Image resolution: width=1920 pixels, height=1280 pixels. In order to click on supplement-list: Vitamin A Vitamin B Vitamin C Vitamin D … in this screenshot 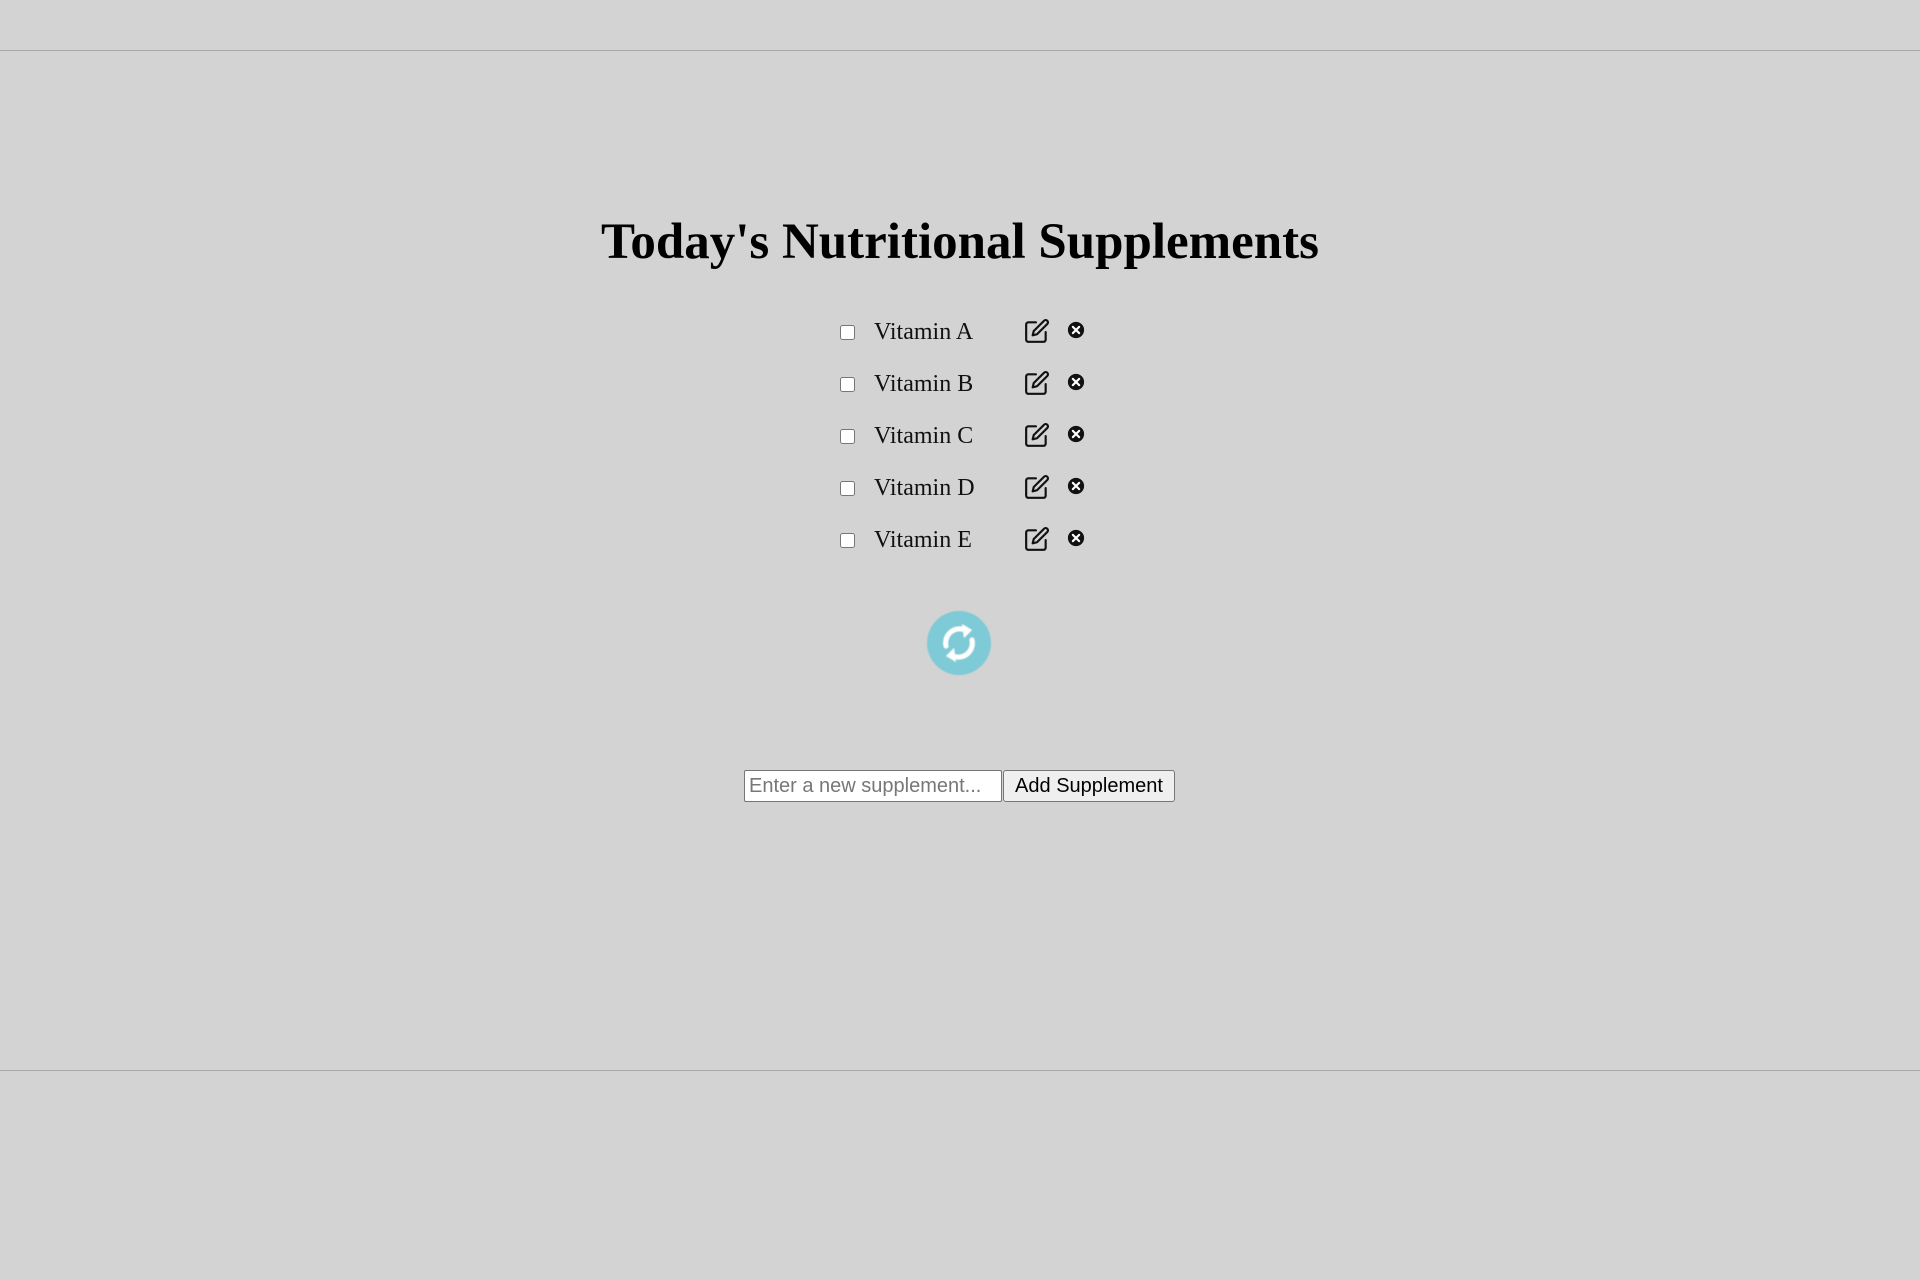, I will do `click(980, 438)`.